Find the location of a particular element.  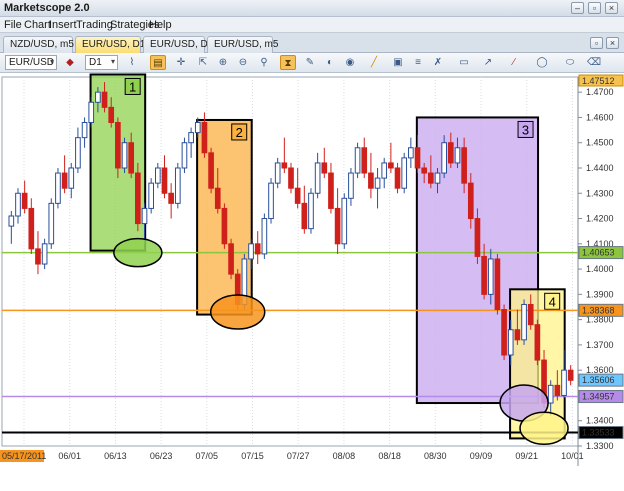

pen-icon: ∕ is located at coordinates (514, 62).